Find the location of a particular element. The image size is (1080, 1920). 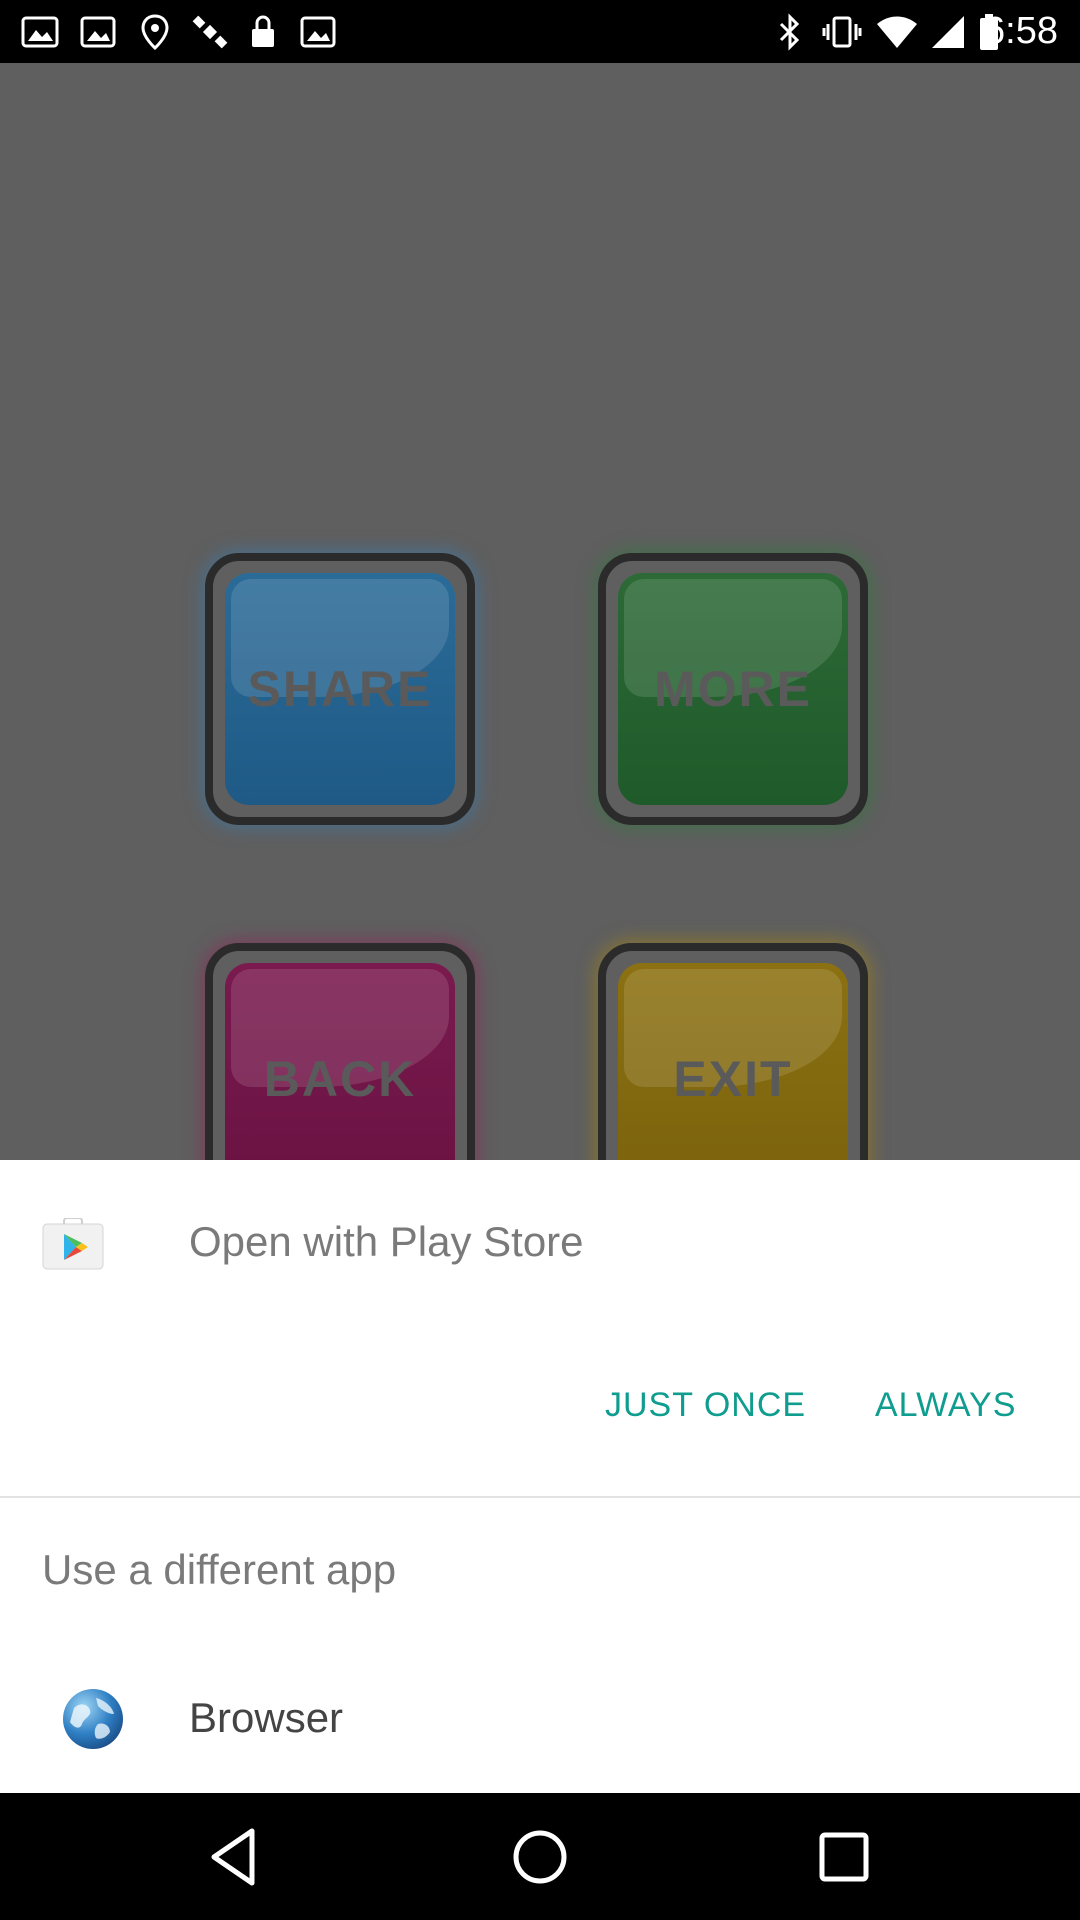

bluetooth-icon is located at coordinates (789, 32).